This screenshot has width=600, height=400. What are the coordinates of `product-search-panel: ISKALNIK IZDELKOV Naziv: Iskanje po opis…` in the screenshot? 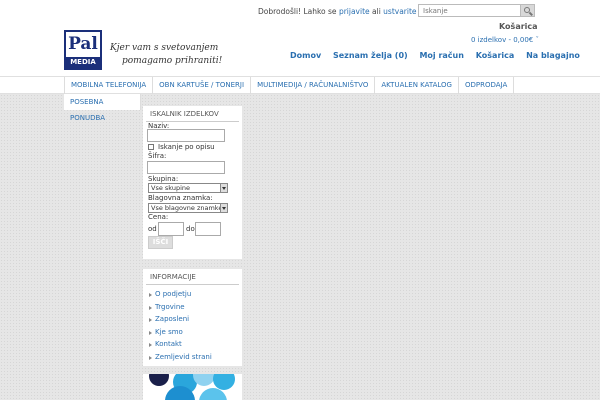 It's located at (192, 182).